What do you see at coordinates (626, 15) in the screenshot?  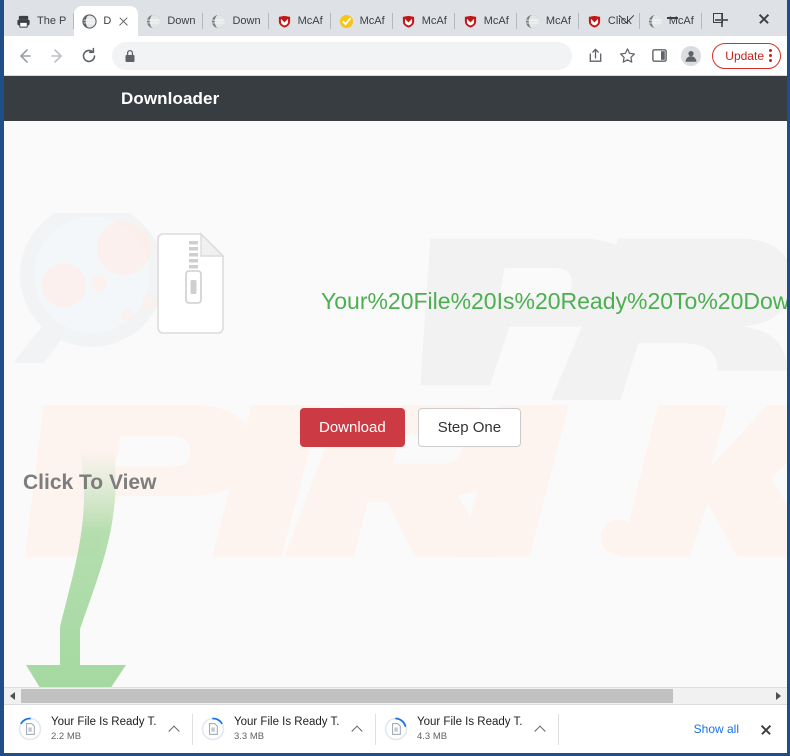 I see `chevron-down-icon` at bounding box center [626, 15].